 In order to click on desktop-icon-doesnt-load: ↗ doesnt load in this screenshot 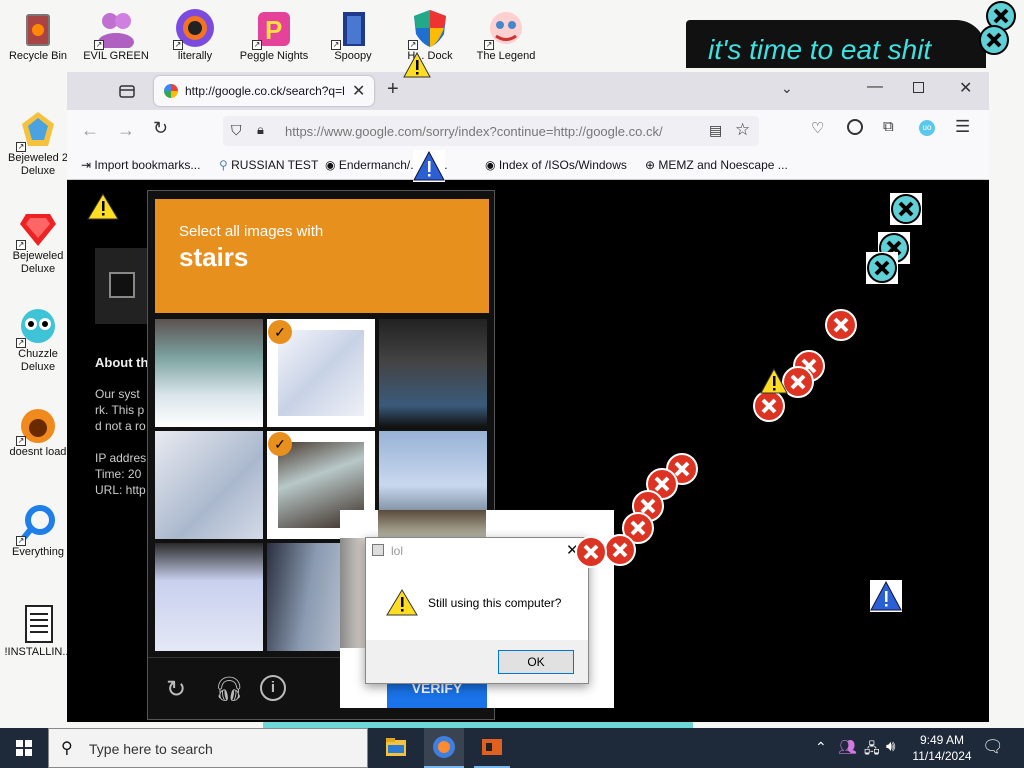, I will do `click(38, 431)`.